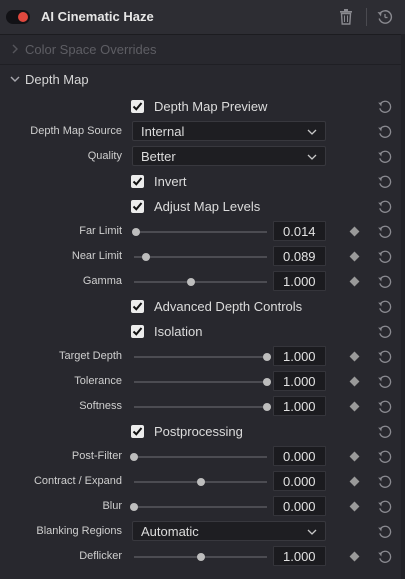  What do you see at coordinates (366, 17) in the screenshot?
I see `header-divider` at bounding box center [366, 17].